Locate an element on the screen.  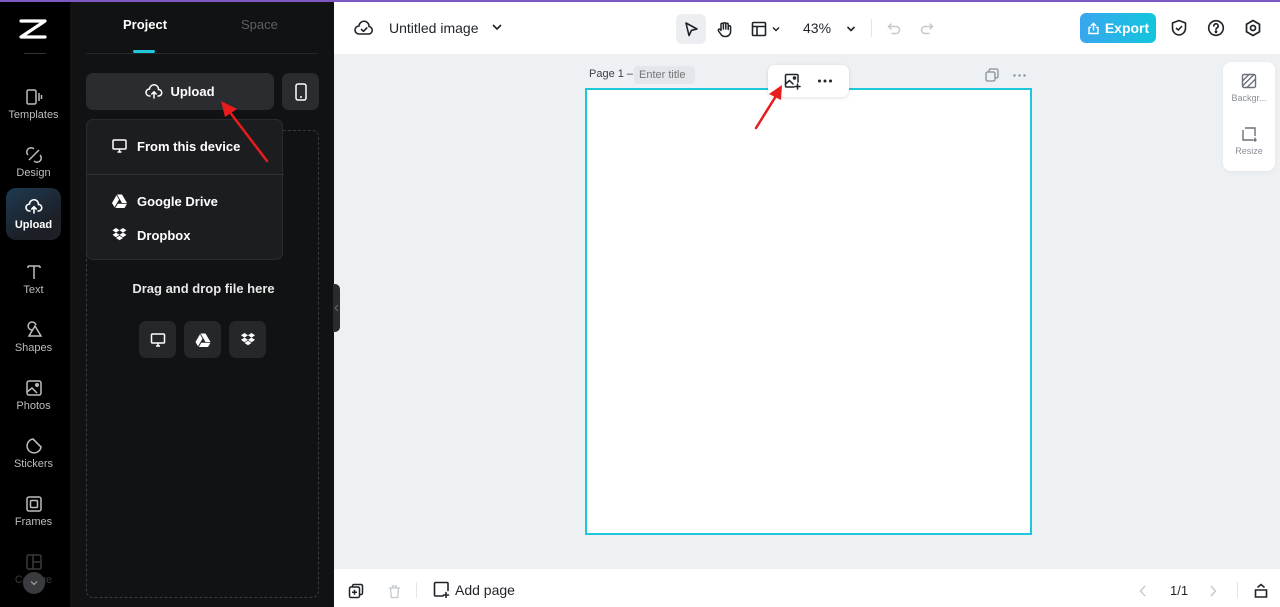
monitor-icon is located at coordinates (157, 339).